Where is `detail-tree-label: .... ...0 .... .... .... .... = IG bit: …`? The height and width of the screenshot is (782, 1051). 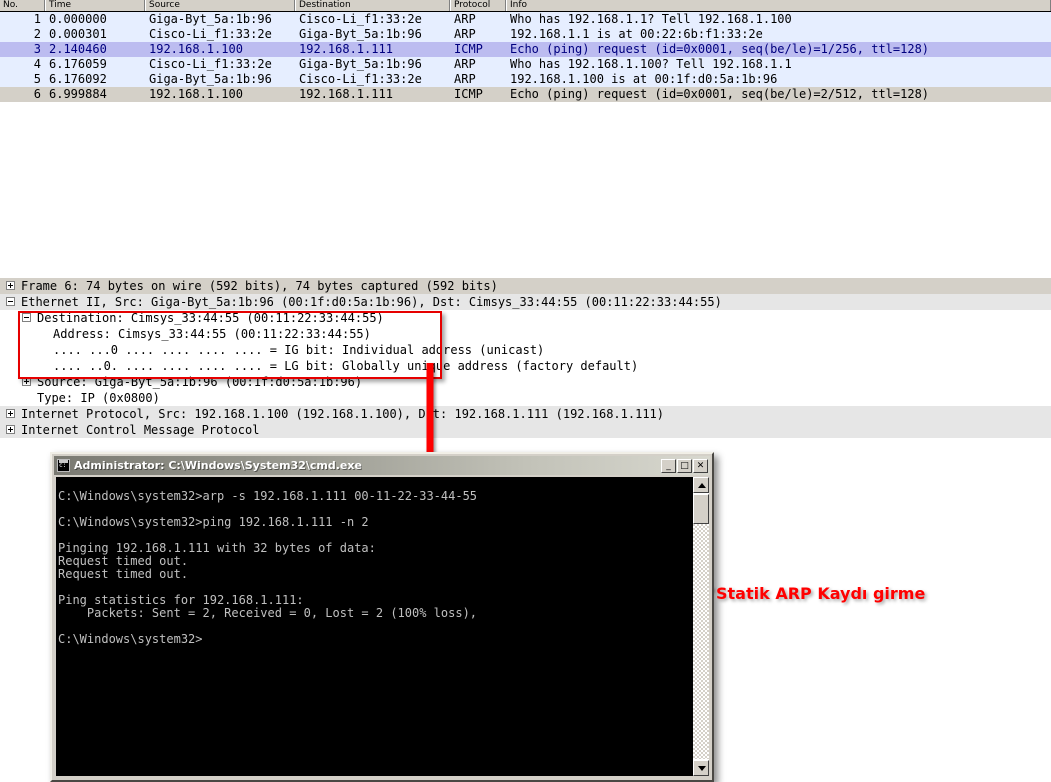
detail-tree-label: .... ...0 .... .... .... .... = IG bit: … is located at coordinates (299, 350).